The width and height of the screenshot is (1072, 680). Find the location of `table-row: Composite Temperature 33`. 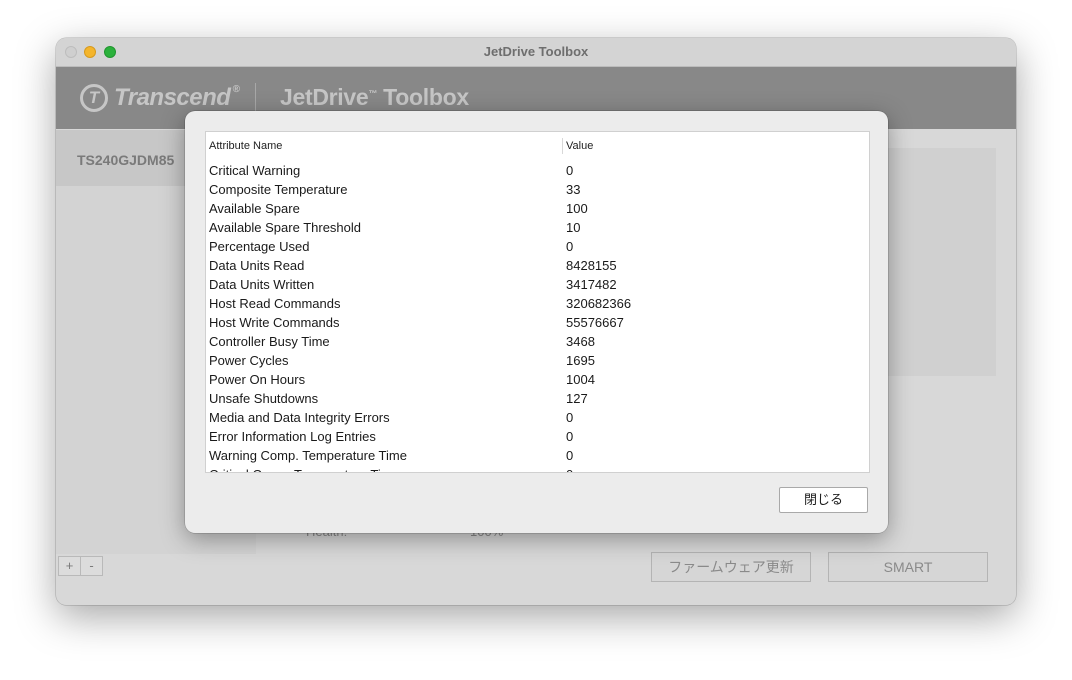

table-row: Composite Temperature 33 is located at coordinates (537, 189).